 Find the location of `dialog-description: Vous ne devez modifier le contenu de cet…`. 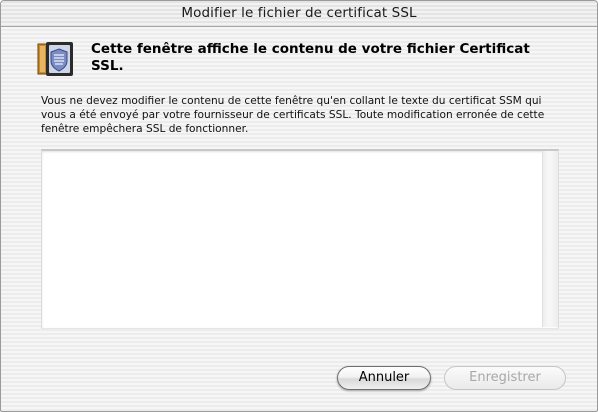

dialog-description: Vous ne devez modifier le contenu de cet… is located at coordinates (293, 115).